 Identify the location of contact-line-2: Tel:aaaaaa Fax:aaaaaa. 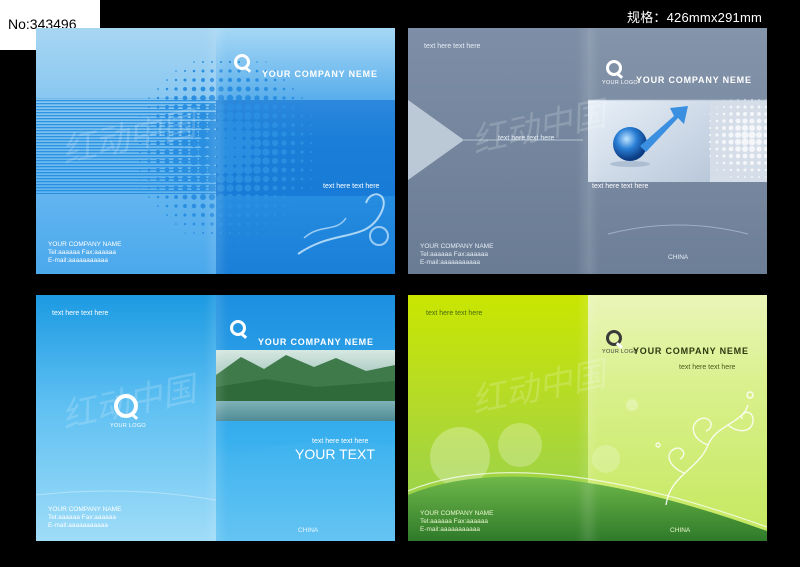
(82, 252).